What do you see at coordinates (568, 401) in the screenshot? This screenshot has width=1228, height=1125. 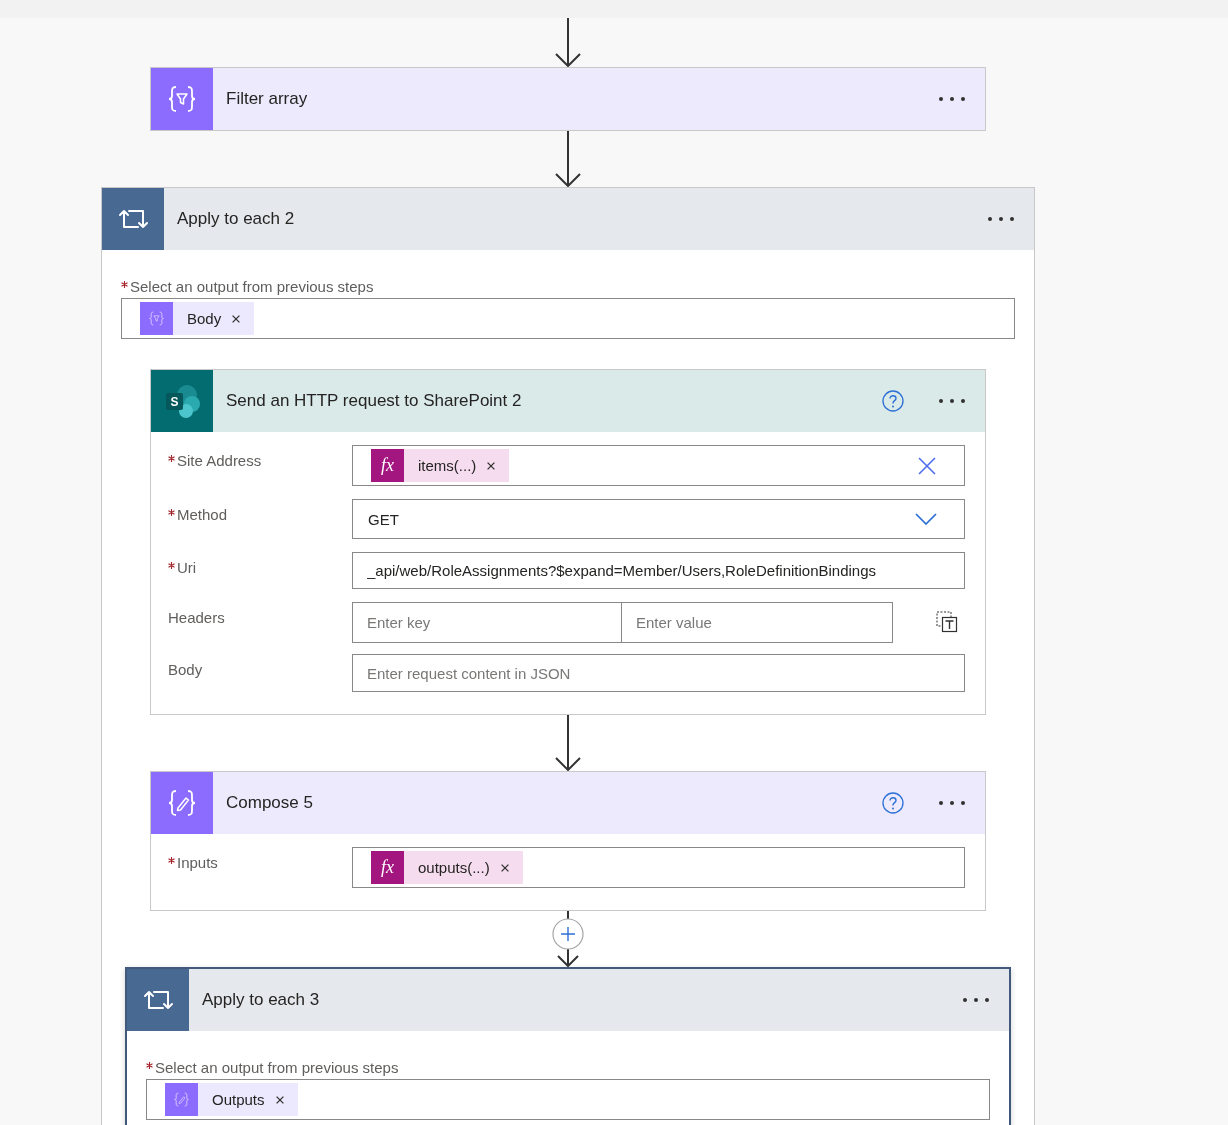 I see `card-header: S Send an HTTP request to SharePoint 2` at bounding box center [568, 401].